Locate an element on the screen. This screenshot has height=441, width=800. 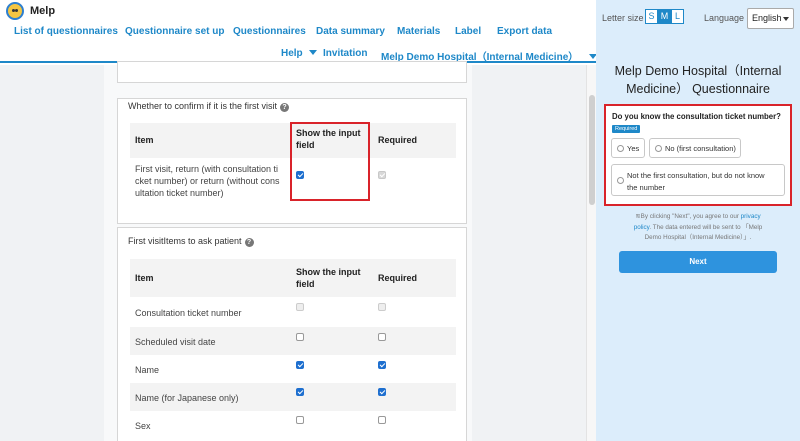
row-label: Sex is located at coordinates (143, 426).